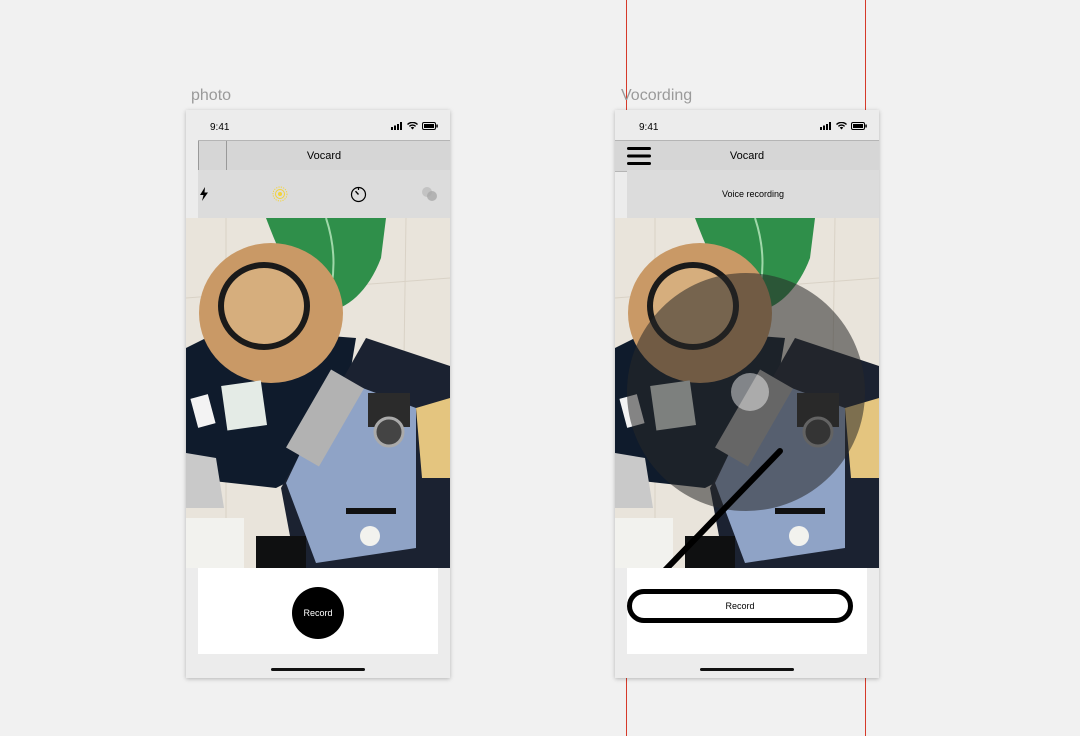  What do you see at coordinates (211, 95) in the screenshot?
I see `artboard-title-photo: photo` at bounding box center [211, 95].